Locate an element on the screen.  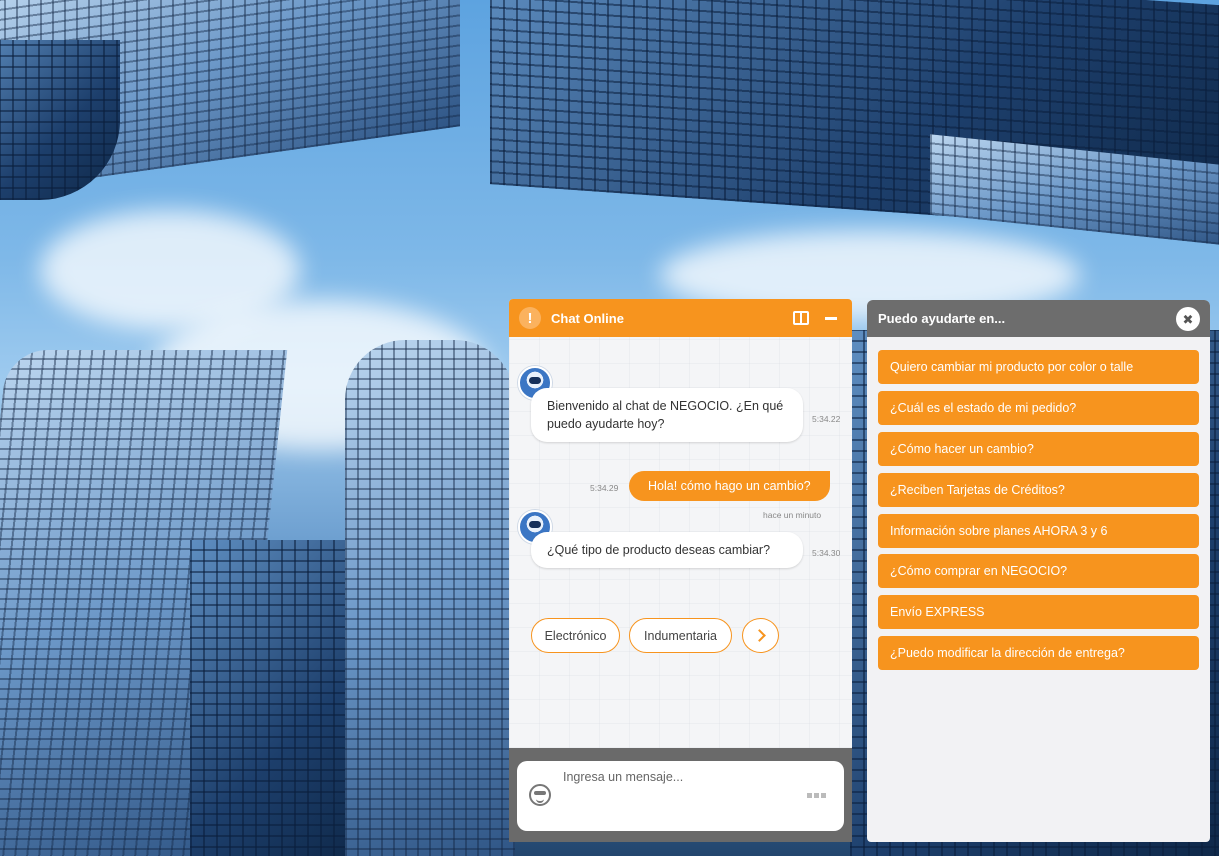
message-time: 5:34.29 is located at coordinates (604, 488).